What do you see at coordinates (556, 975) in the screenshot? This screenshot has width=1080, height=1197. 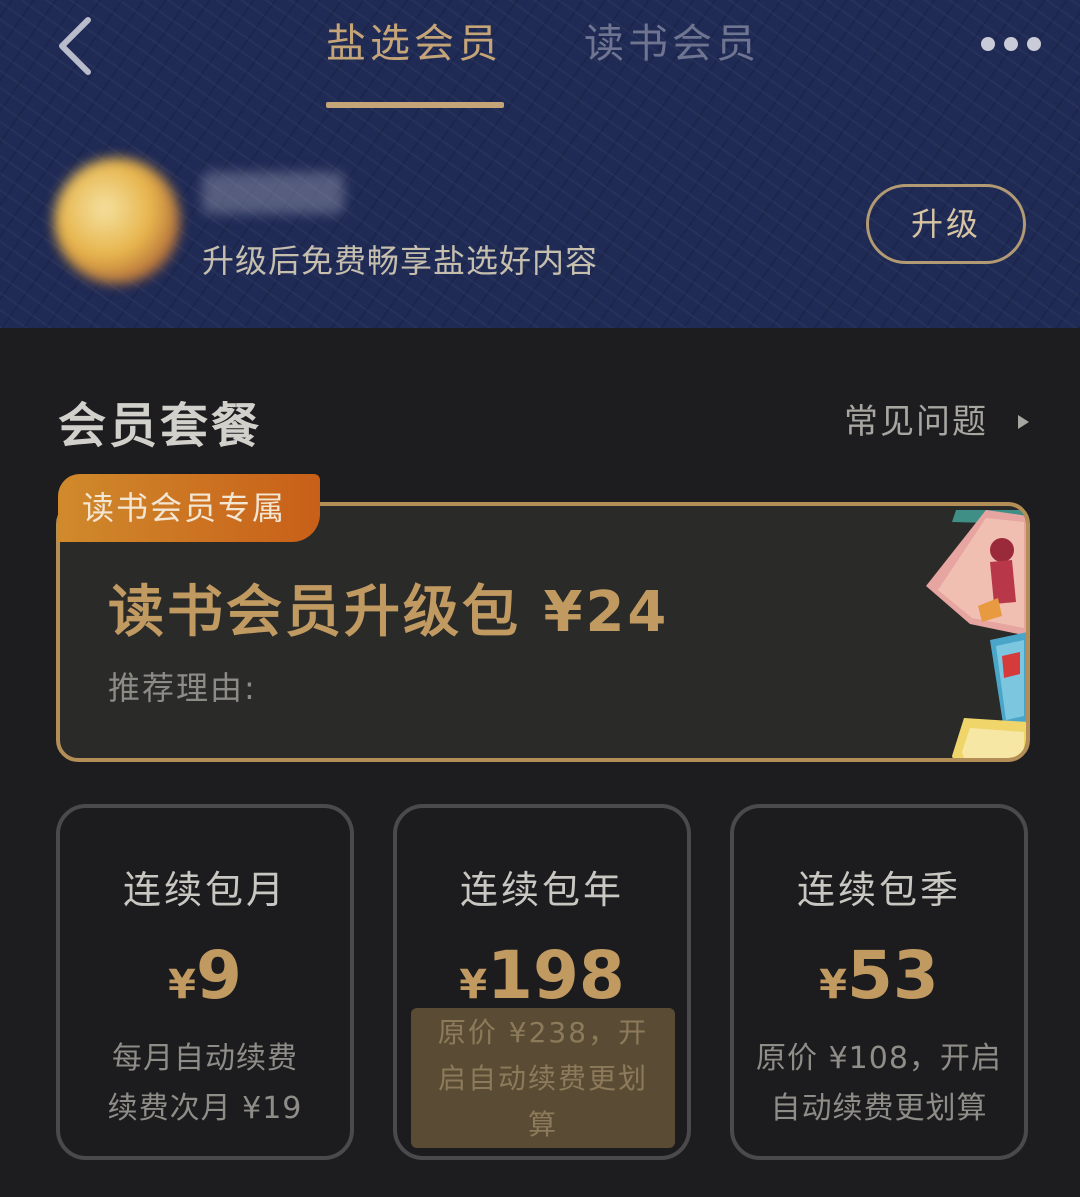 I see `price-amount: 198` at bounding box center [556, 975].